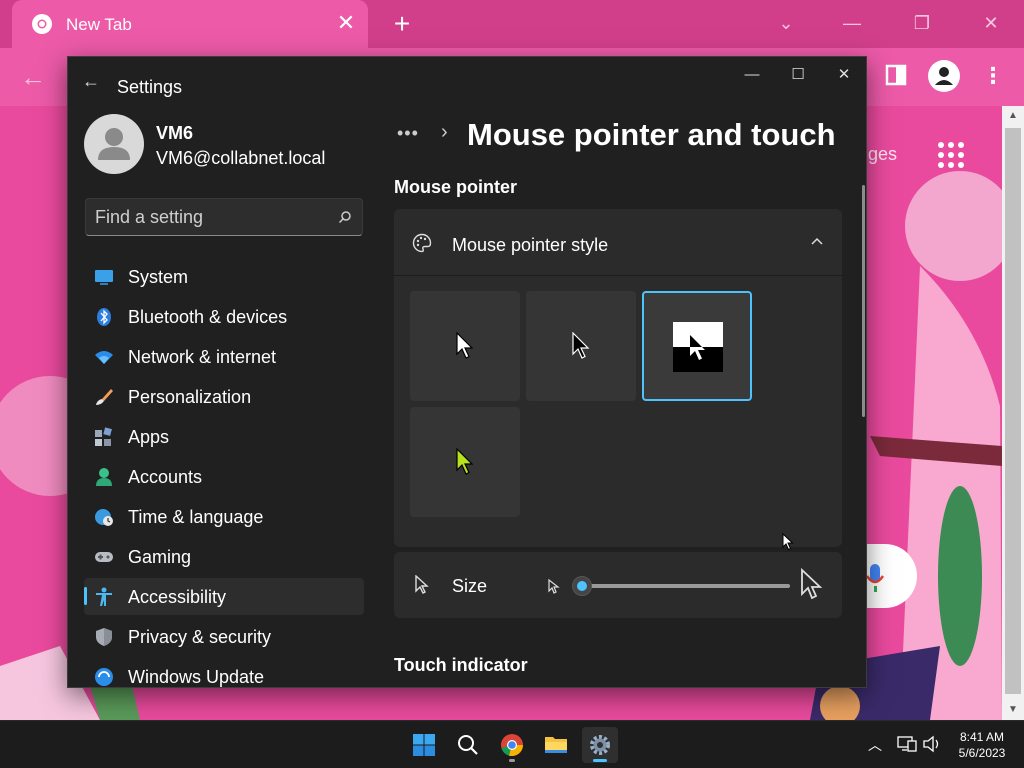  What do you see at coordinates (1013, 116) in the screenshot?
I see `scroll-up-arrow-icon: ▲` at bounding box center [1013, 116].